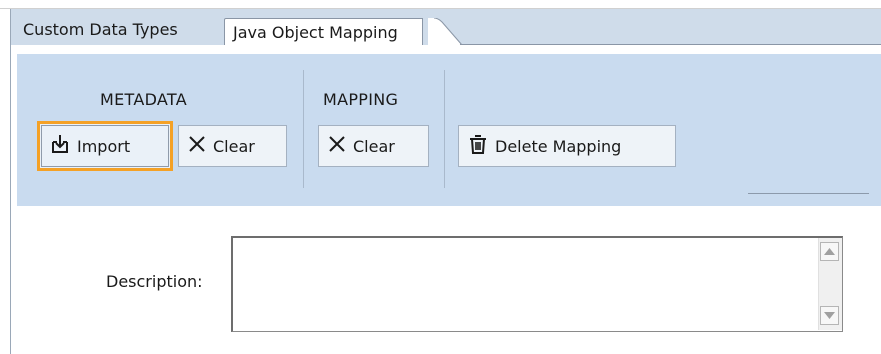 This screenshot has height=354, width=881. Describe the element at coordinates (154, 281) in the screenshot. I see `description-label: Description:` at that location.